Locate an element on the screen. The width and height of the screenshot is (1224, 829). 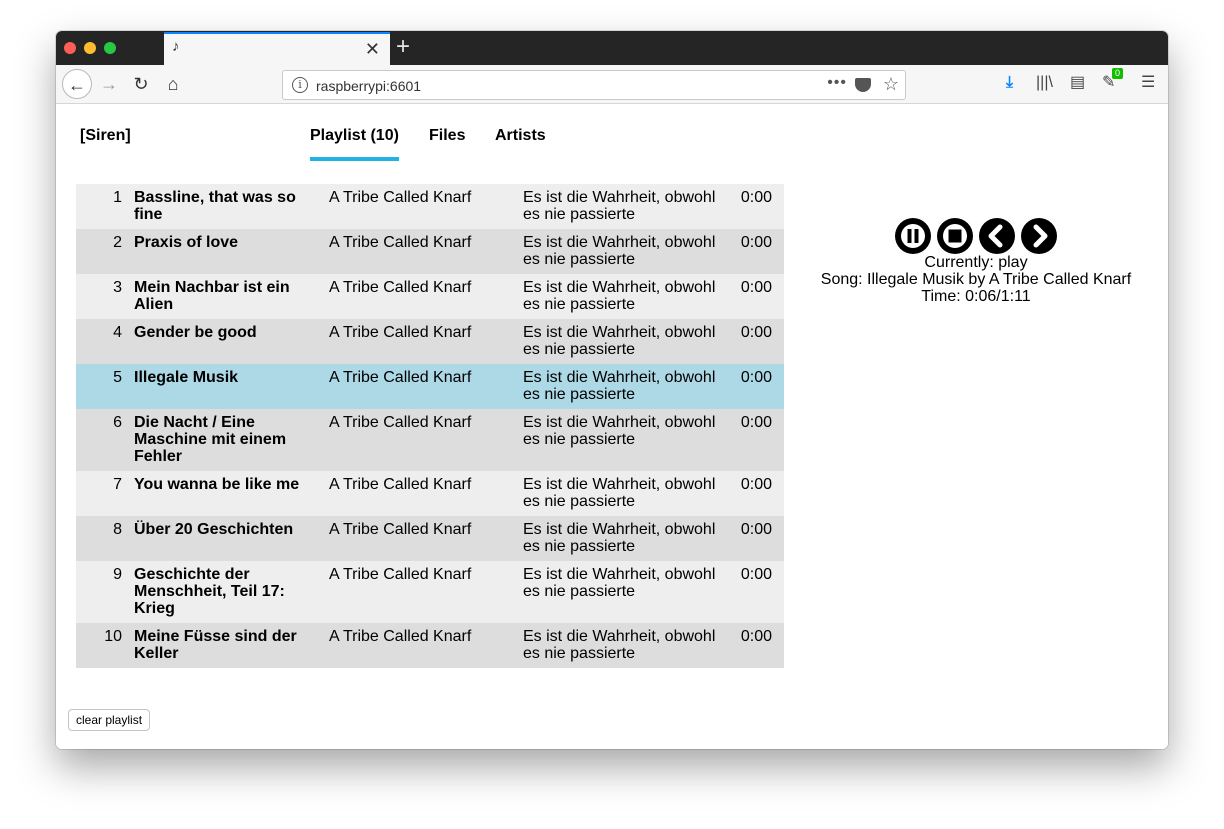
stop-button is located at coordinates (955, 236).